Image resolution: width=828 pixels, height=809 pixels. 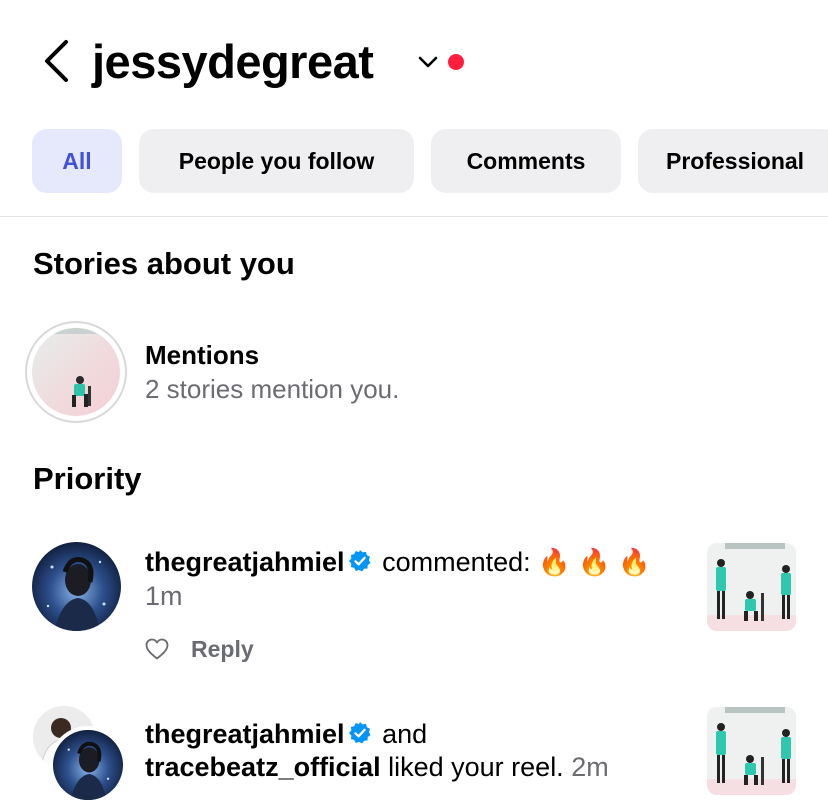 What do you see at coordinates (263, 767) in the screenshot?
I see `notification-username-2: tracebeatz_official` at bounding box center [263, 767].